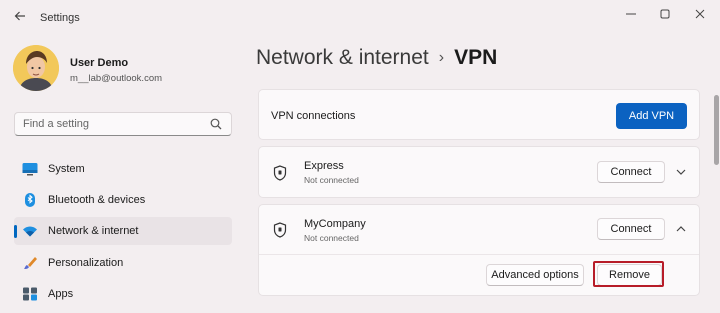  Describe the element at coordinates (479, 172) in the screenshot. I see `vpn-connection-express: Express Not connected Connect` at that location.